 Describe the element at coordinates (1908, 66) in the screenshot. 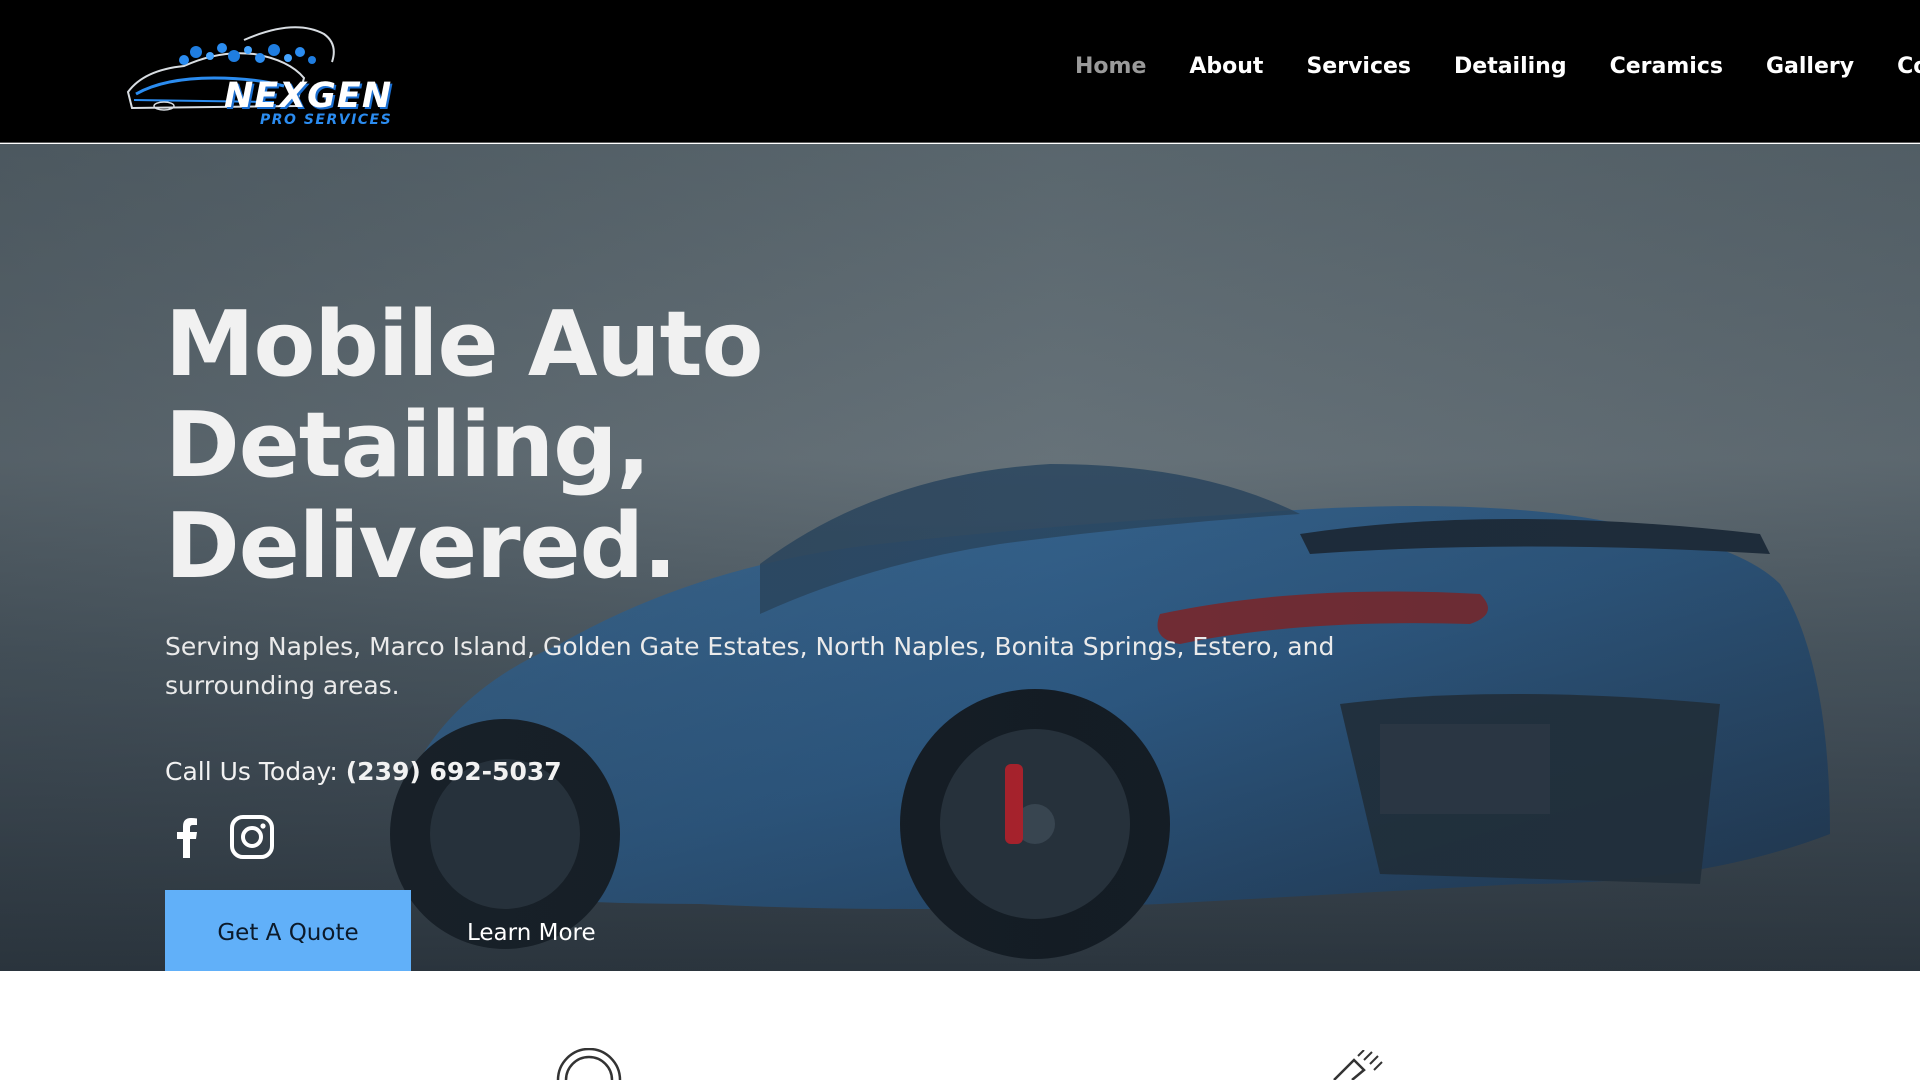

I see `nav-contact: Contac` at that location.